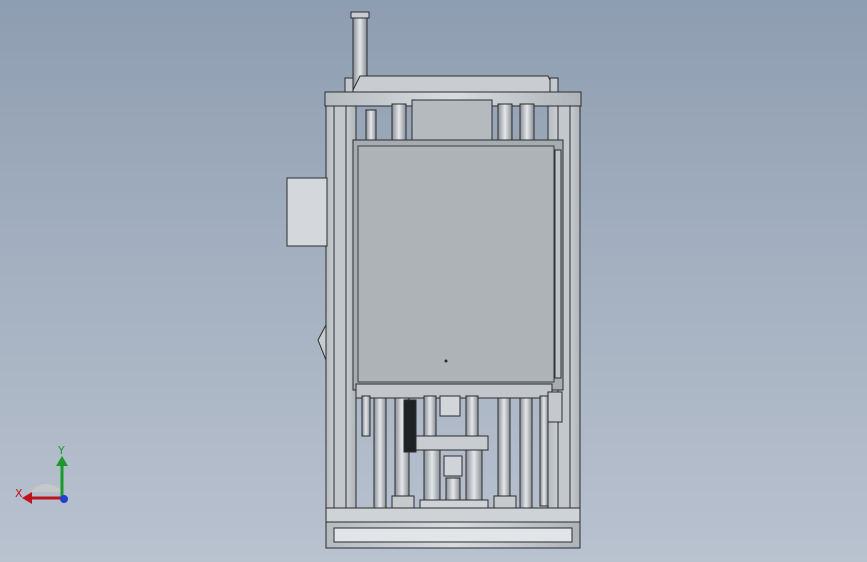  Describe the element at coordinates (454, 84) in the screenshot. I see `top-cover` at that location.